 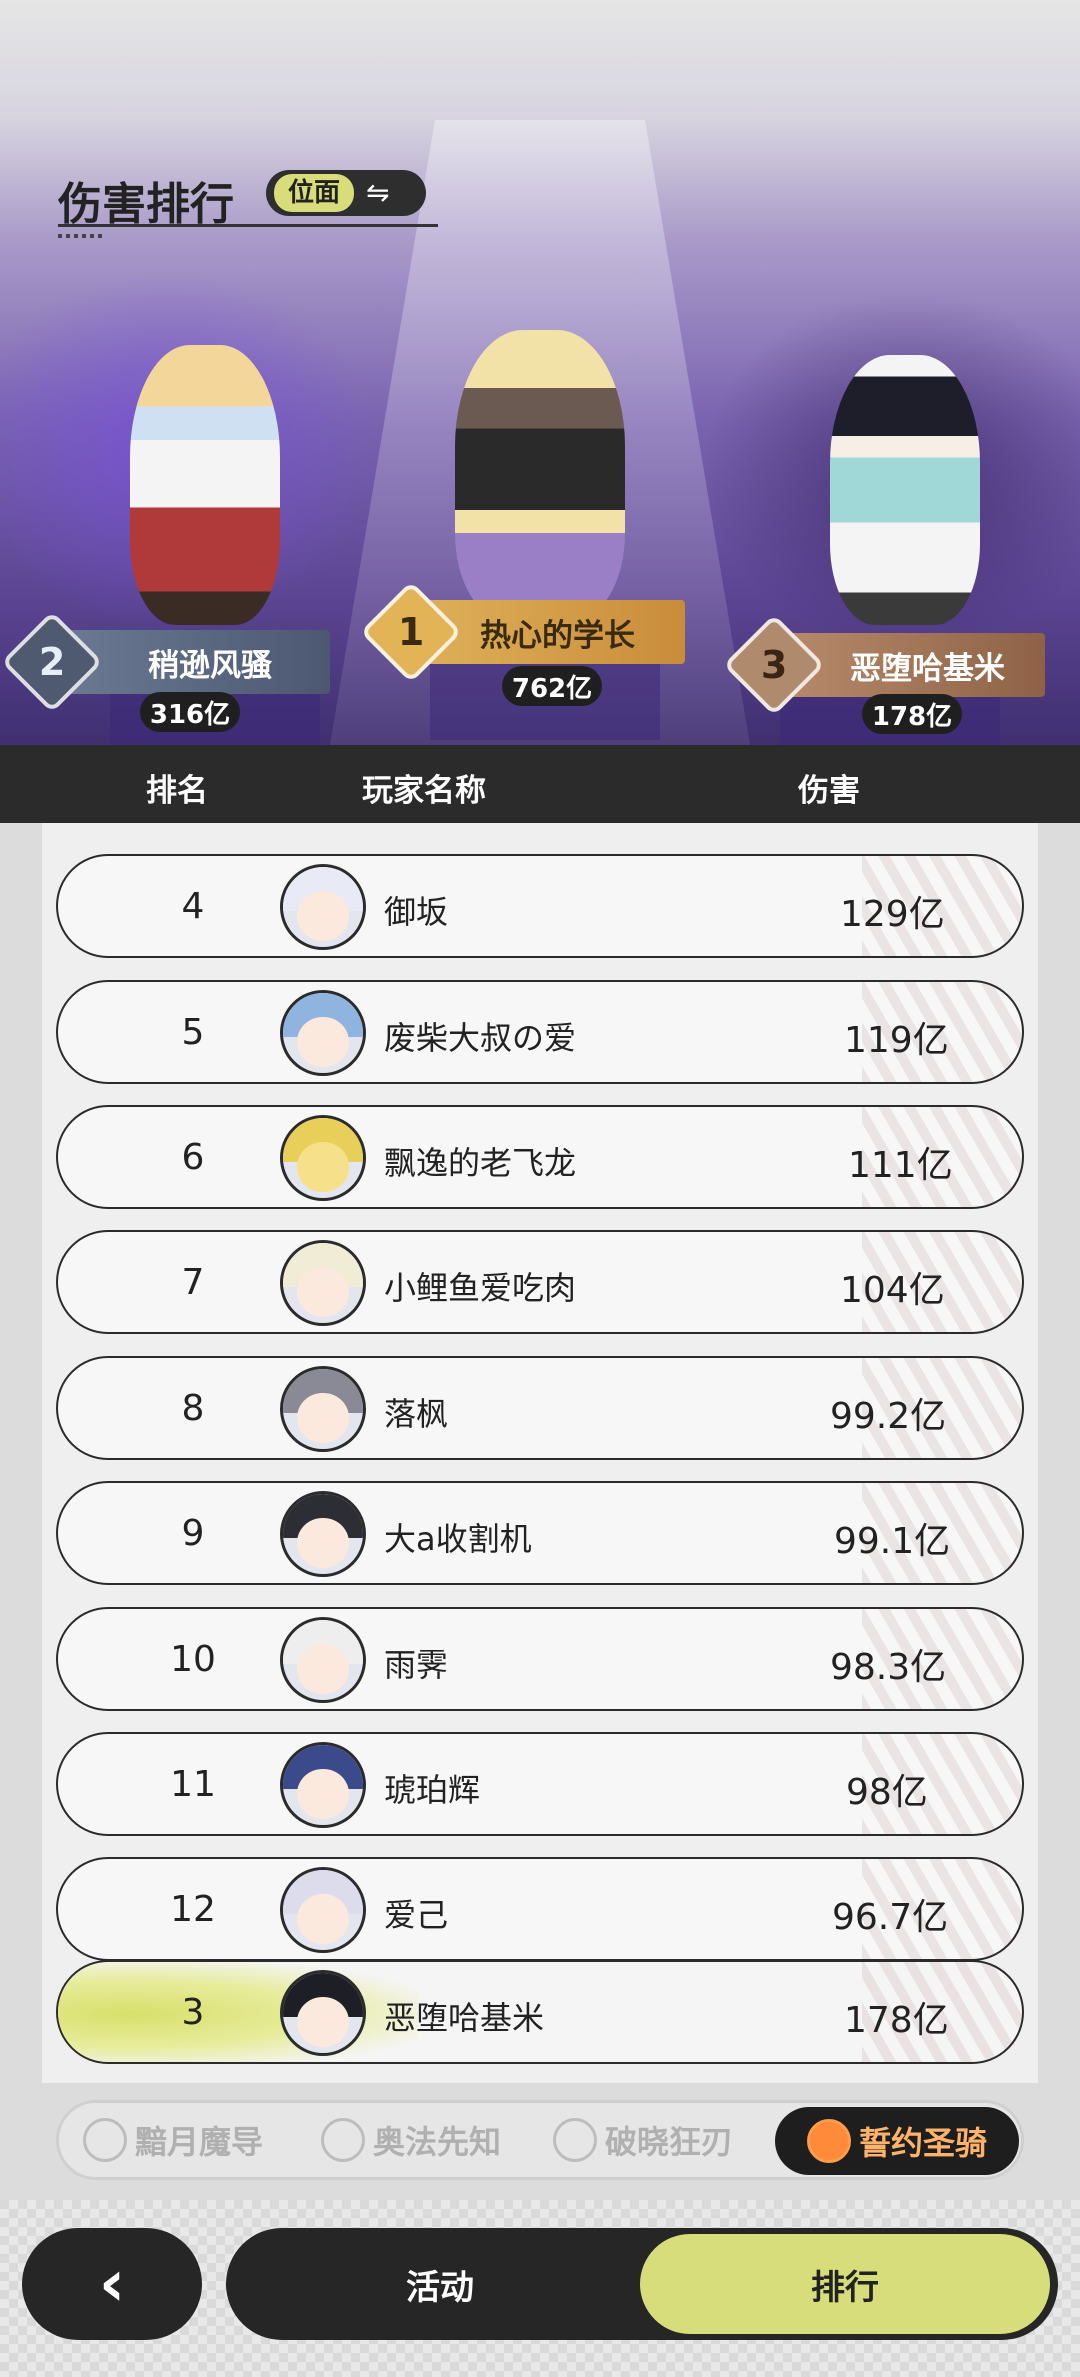 I want to click on row-damage: 98亿, so click(x=887, y=1792).